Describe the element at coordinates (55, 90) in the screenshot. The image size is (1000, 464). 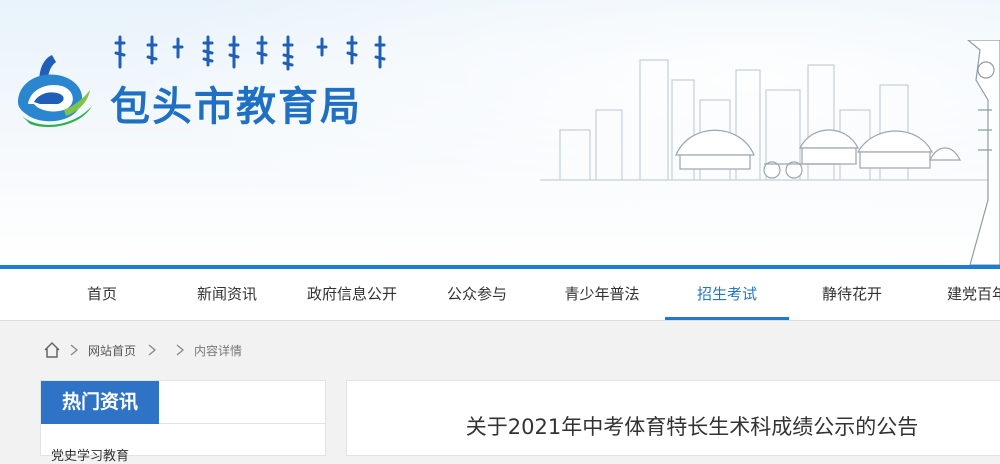
I see `bureau-logo-icon` at that location.